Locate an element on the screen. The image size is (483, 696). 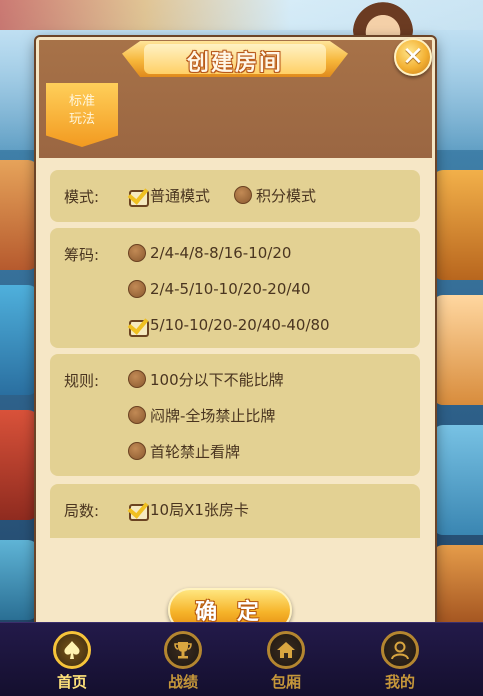
tab-standard-rules: 标准 玩法 is located at coordinates (82, 115).